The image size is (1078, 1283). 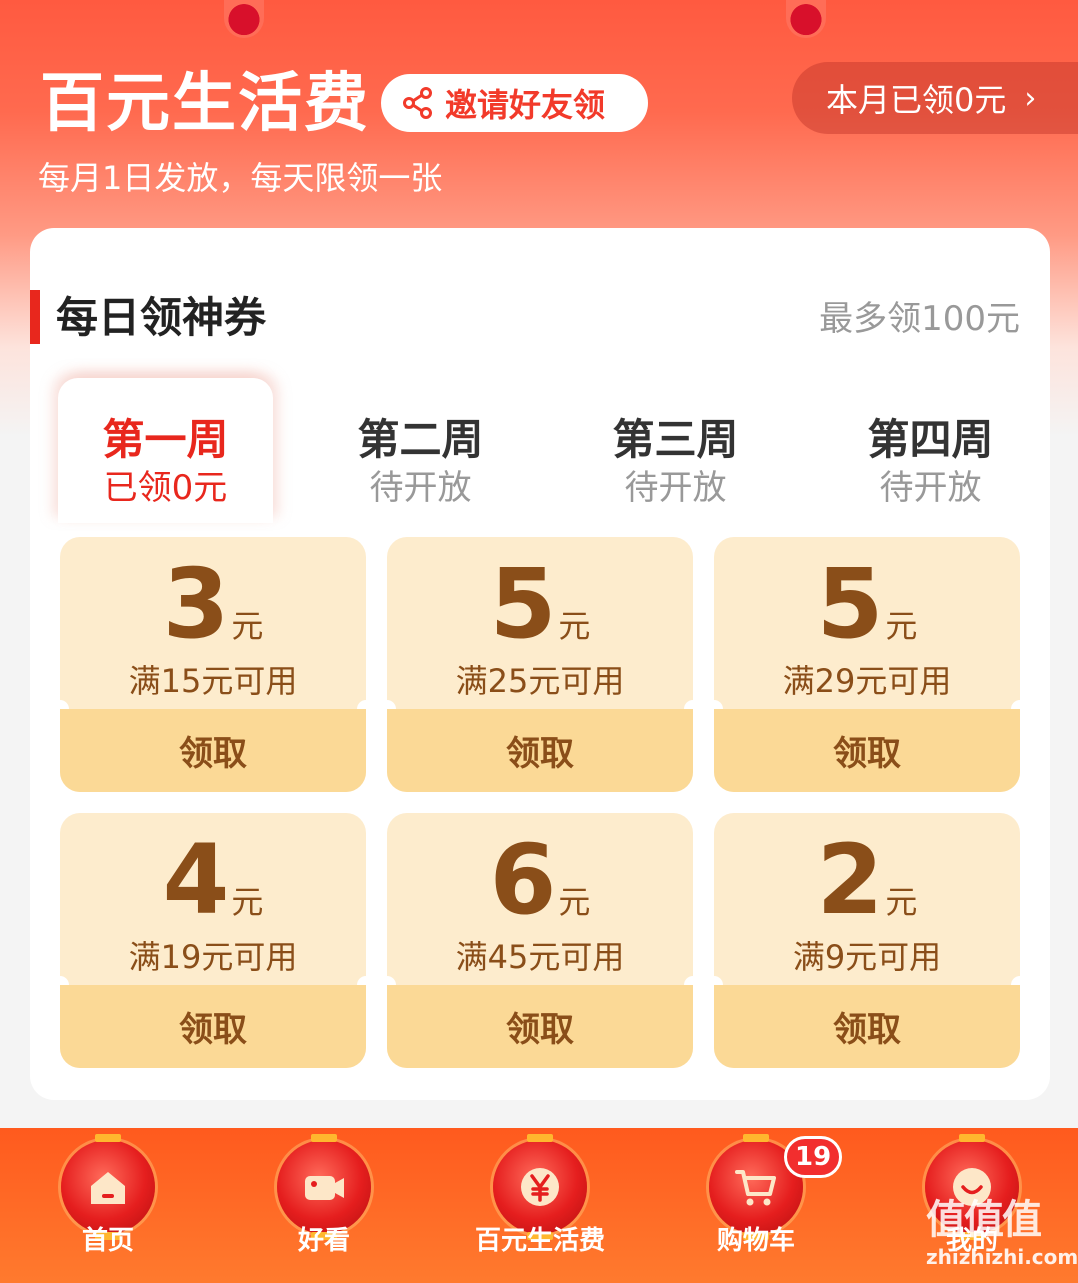 What do you see at coordinates (850, 880) in the screenshot?
I see `coupon-value: 2` at bounding box center [850, 880].